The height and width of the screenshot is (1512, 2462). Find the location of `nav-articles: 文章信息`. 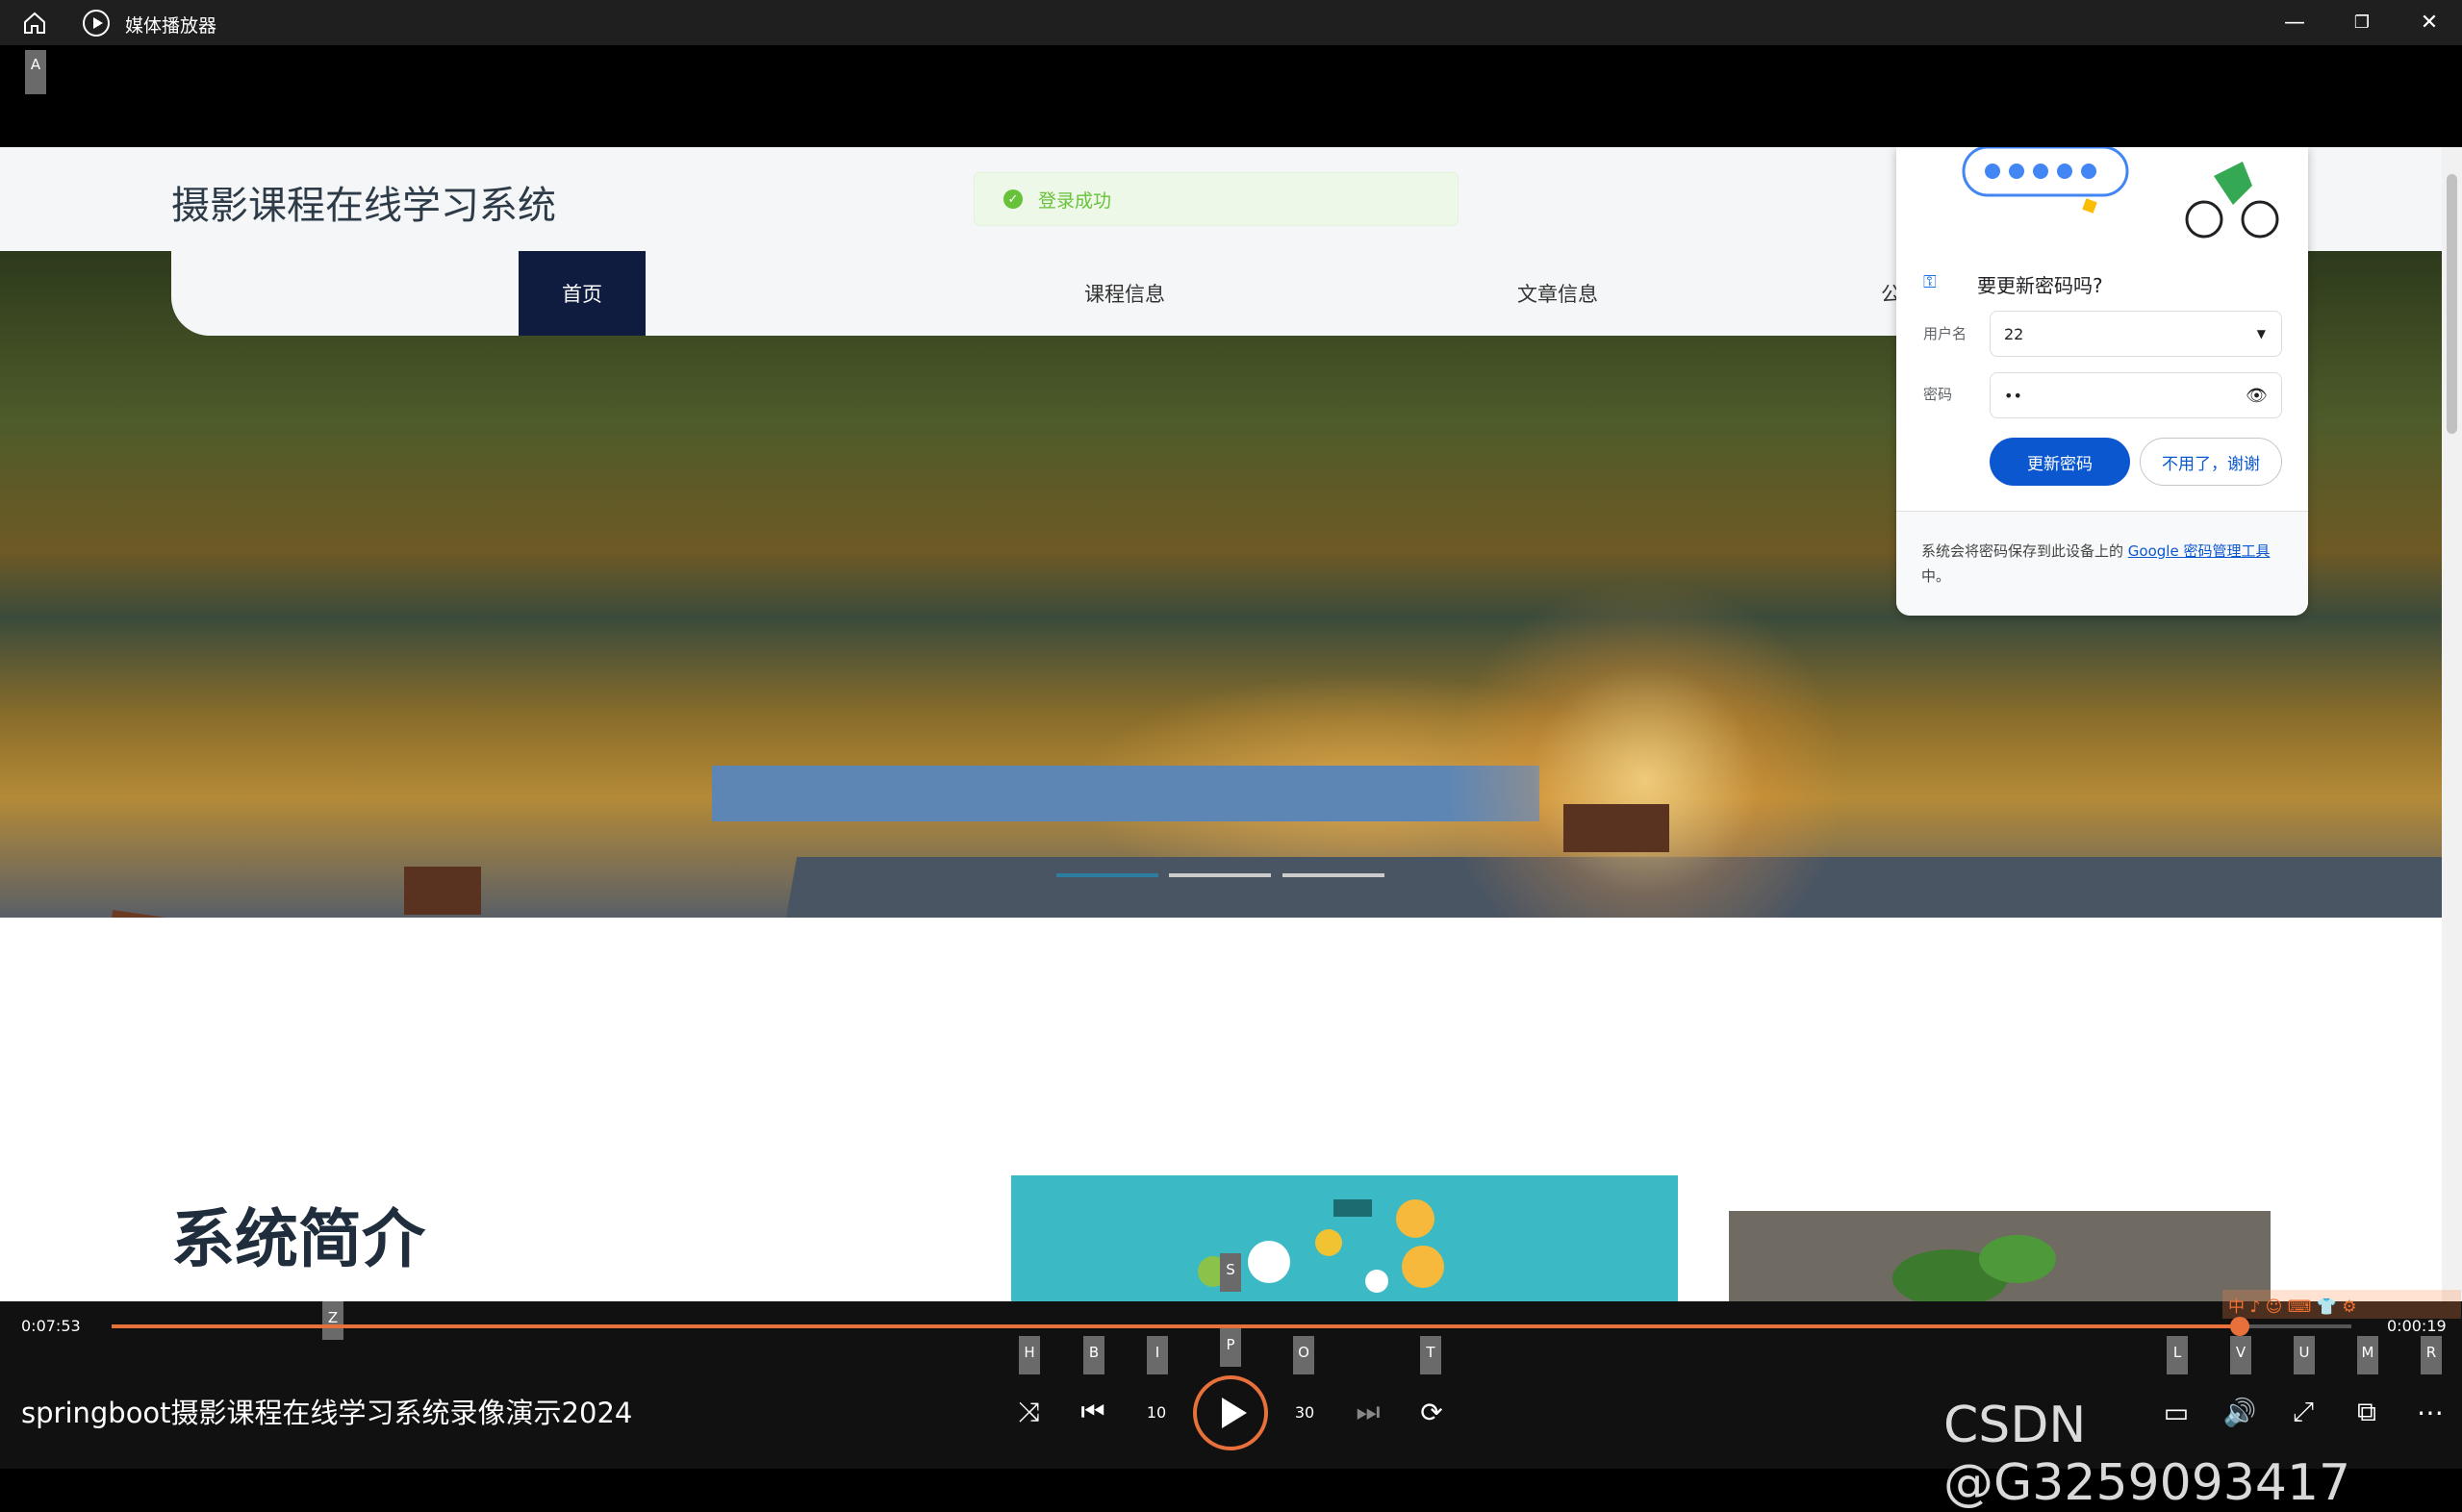

nav-articles: 文章信息 is located at coordinates (1557, 294).